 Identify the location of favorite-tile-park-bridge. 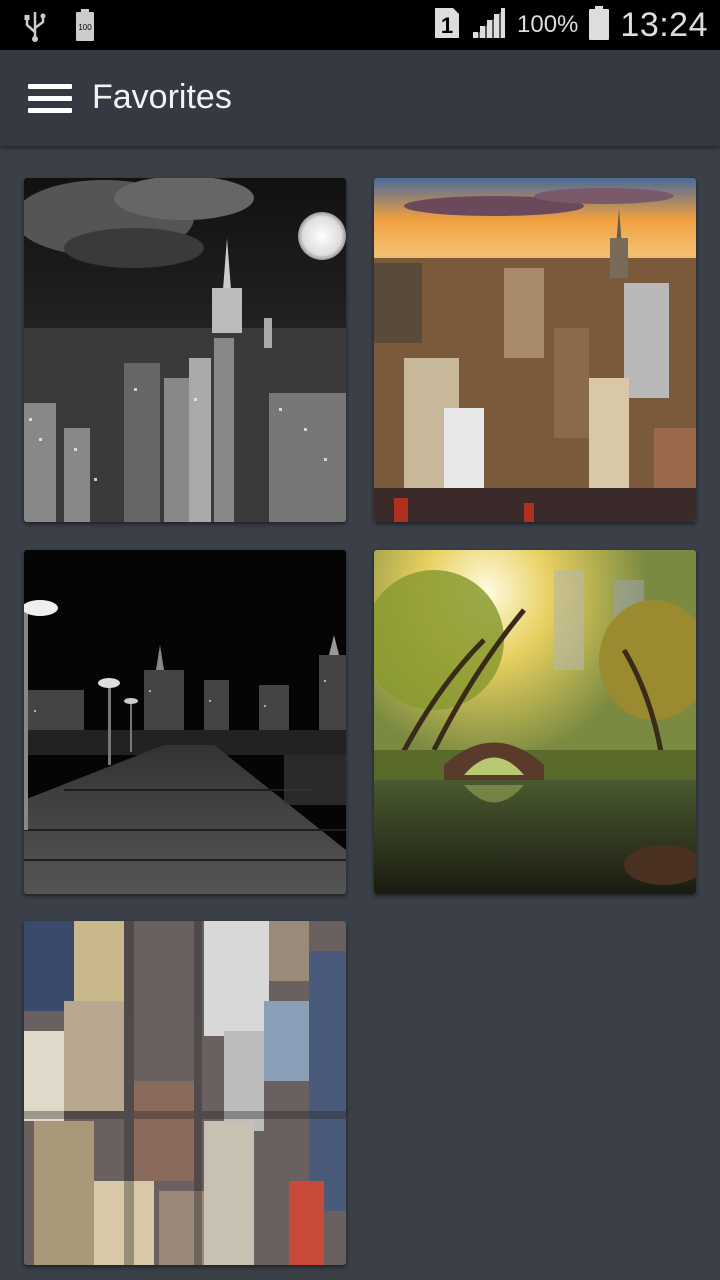
(535, 722).